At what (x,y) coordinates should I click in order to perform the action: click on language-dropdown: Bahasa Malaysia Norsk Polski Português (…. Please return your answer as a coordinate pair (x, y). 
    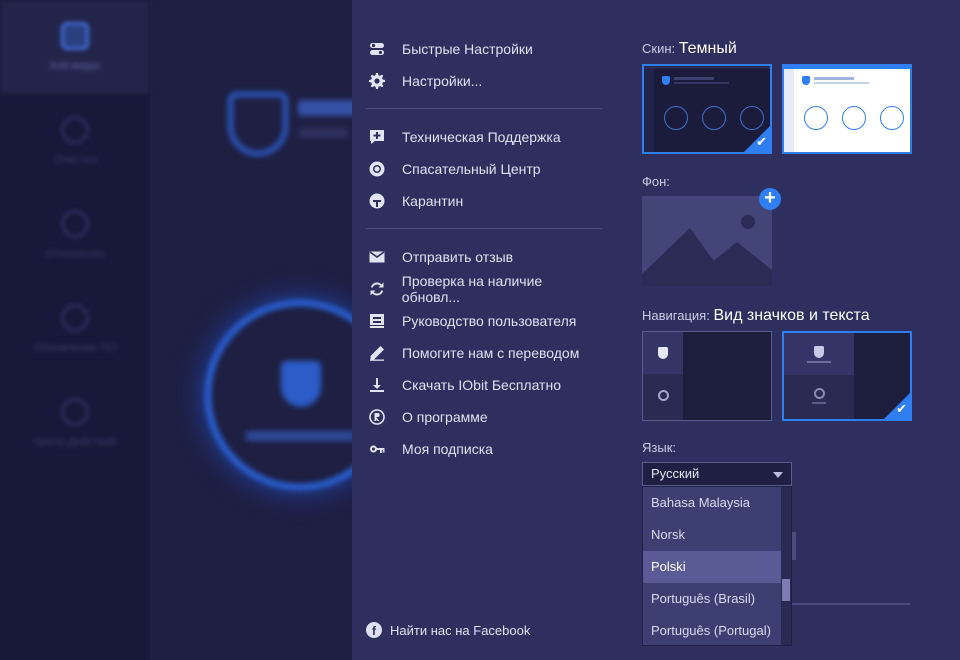
    Looking at the image, I should click on (717, 566).